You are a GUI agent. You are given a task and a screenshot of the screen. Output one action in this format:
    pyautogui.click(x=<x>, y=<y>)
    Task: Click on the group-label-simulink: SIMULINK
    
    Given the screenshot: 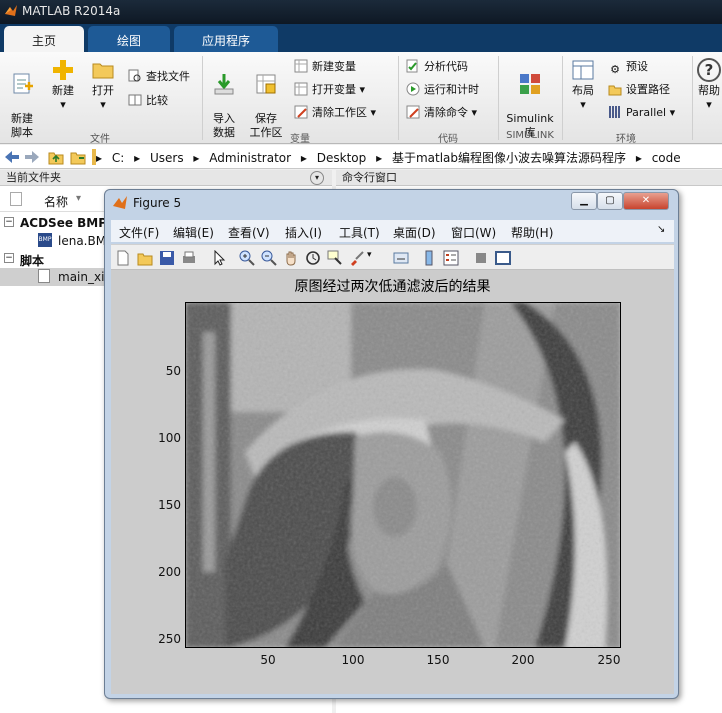 What is the action you would take?
    pyautogui.click(x=530, y=135)
    